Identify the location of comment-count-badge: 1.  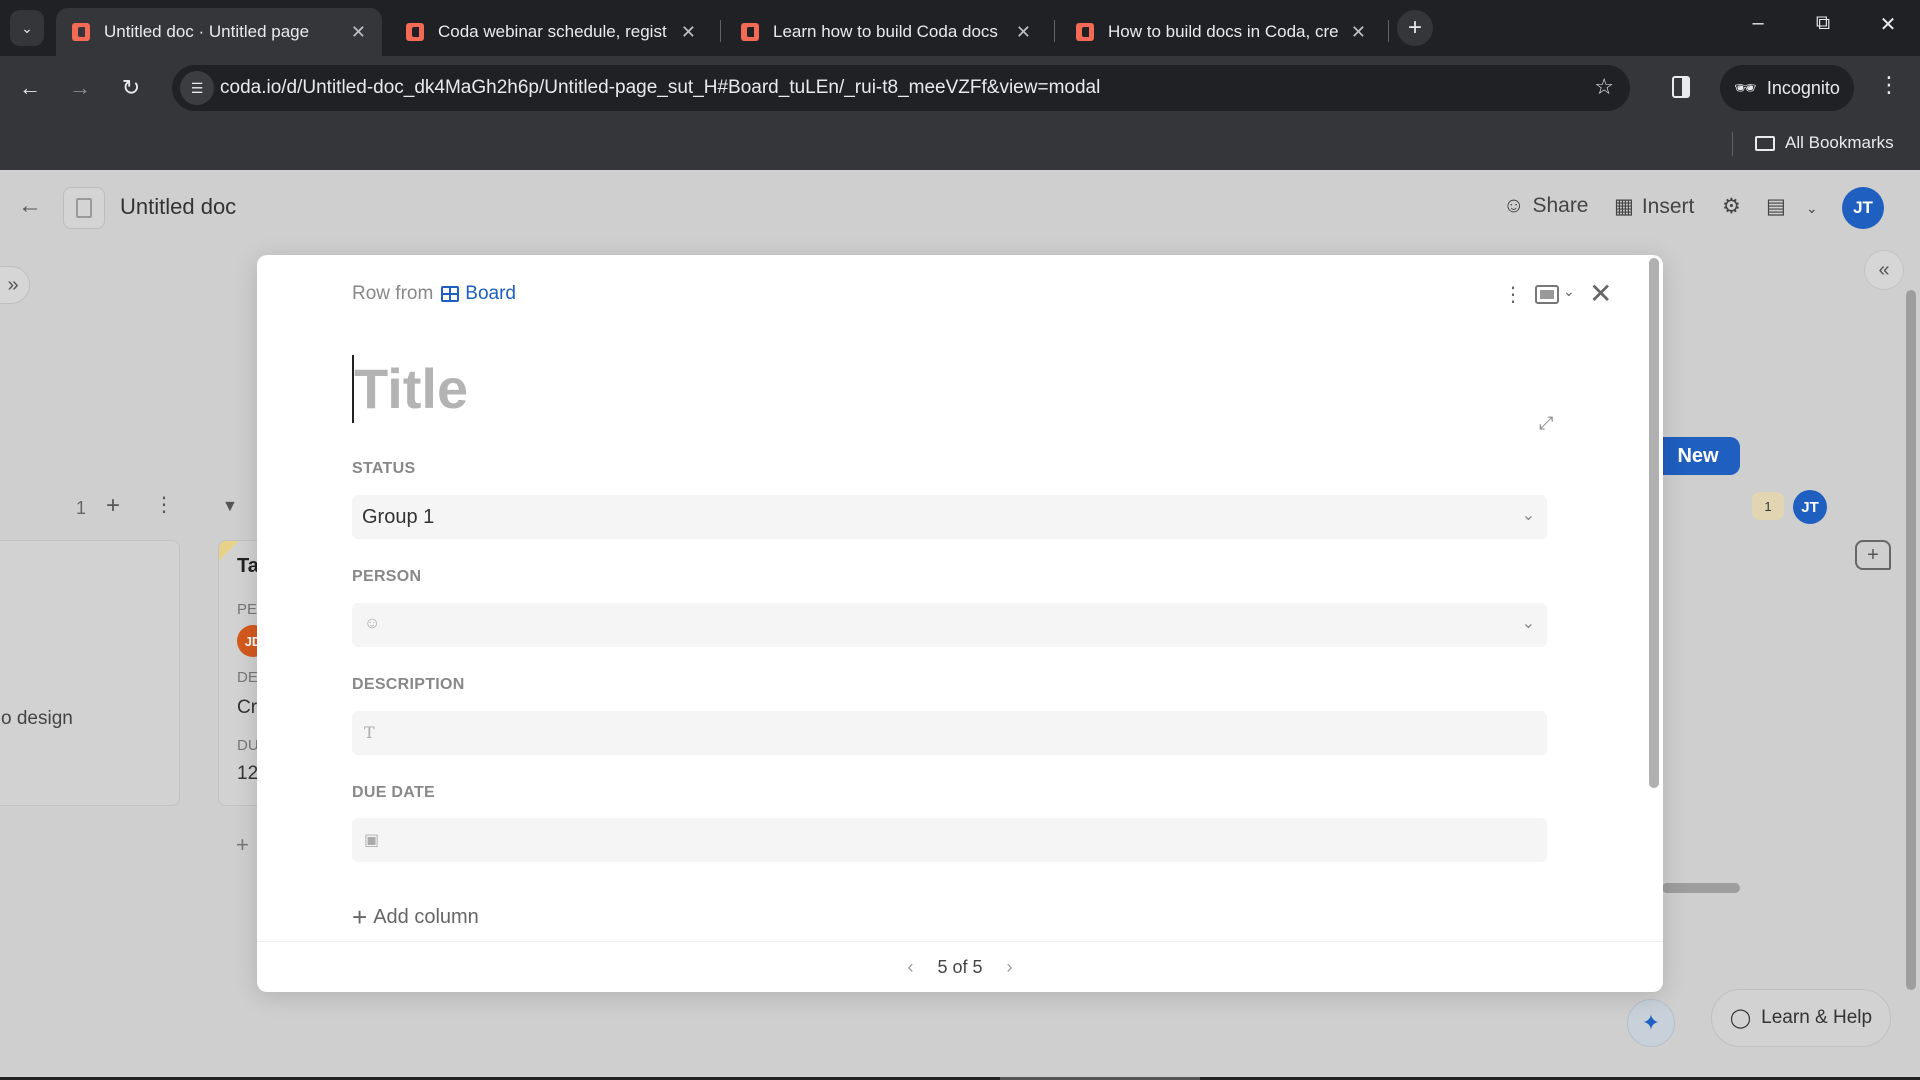
(1768, 506).